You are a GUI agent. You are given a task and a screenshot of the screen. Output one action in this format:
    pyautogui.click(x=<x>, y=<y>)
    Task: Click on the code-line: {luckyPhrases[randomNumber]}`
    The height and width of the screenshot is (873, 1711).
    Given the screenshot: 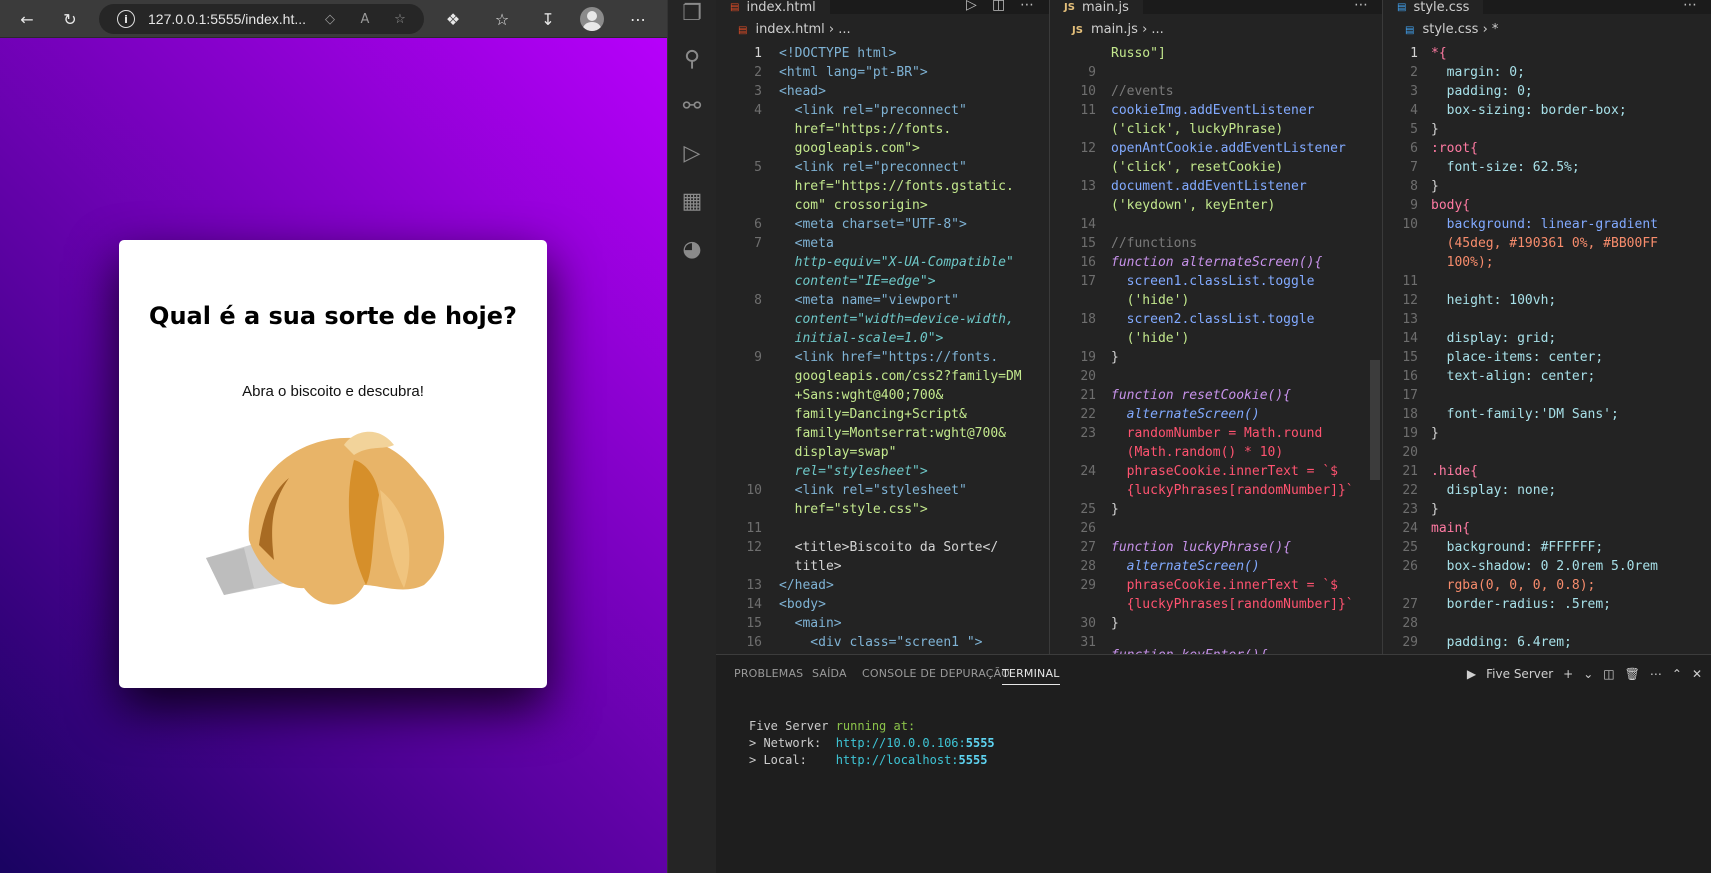 What is the action you would take?
    pyautogui.click(x=1232, y=490)
    